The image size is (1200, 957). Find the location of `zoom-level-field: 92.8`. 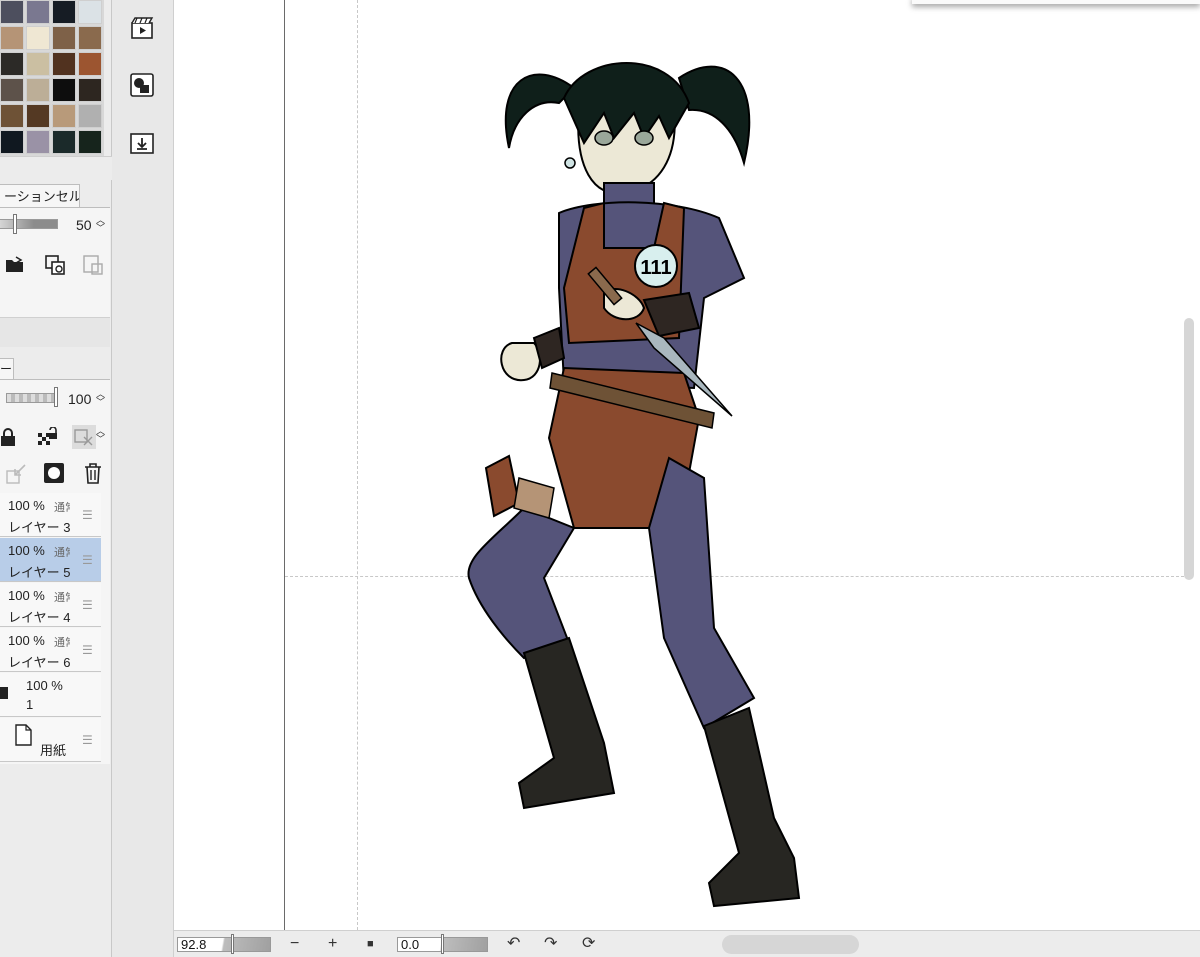

zoom-level-field: 92.8 is located at coordinates (224, 944).